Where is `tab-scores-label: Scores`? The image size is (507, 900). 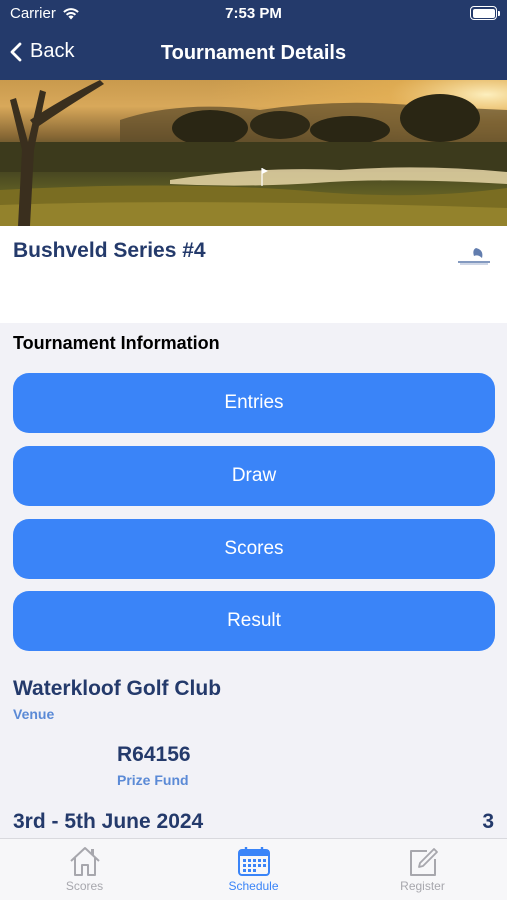 tab-scores-label: Scores is located at coordinates (84, 886).